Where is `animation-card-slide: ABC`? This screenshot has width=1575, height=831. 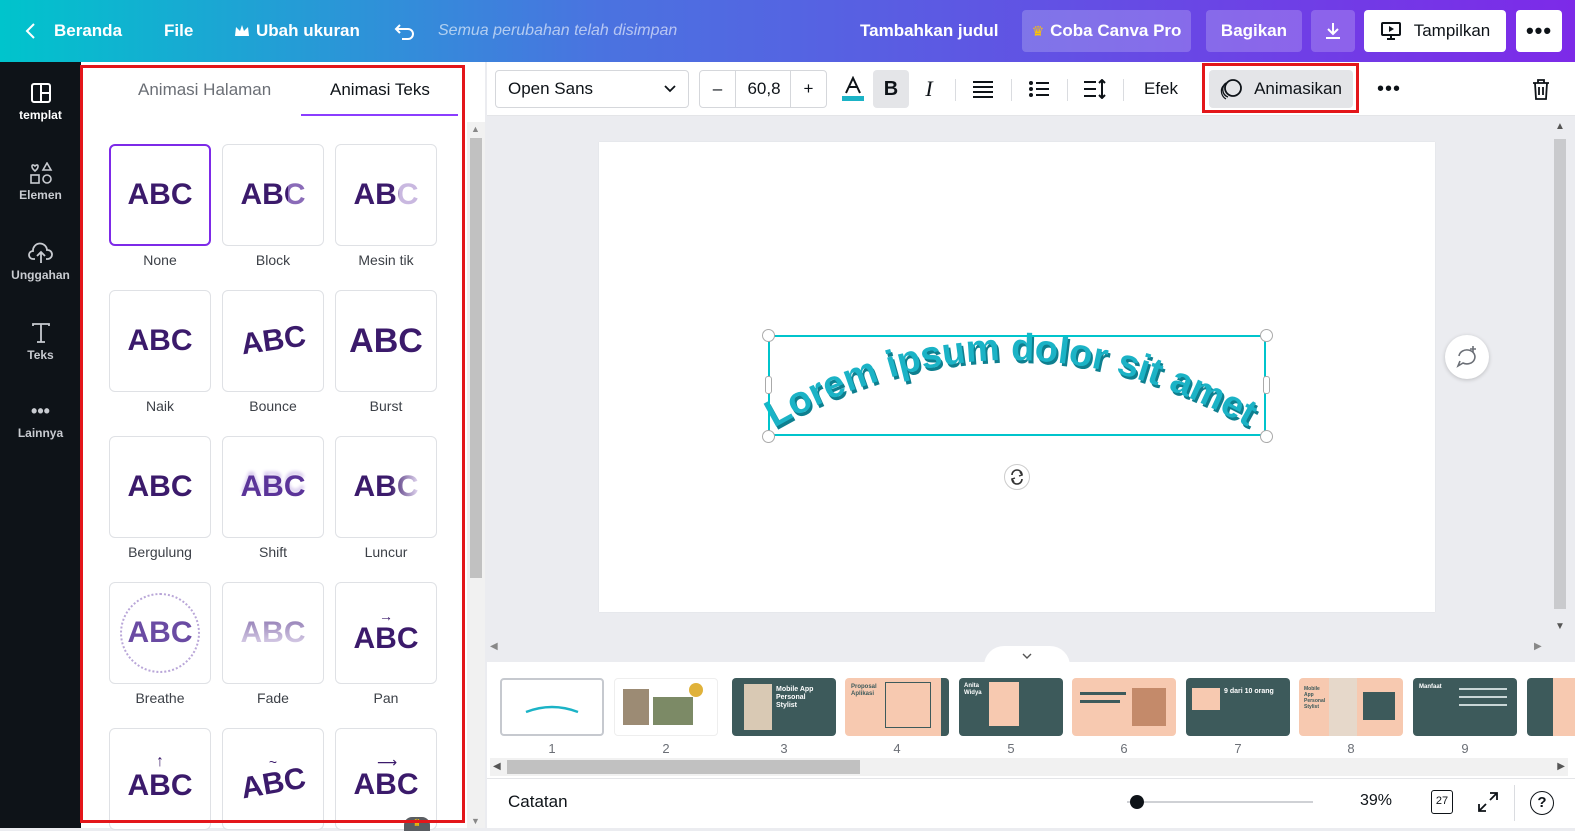 animation-card-slide: ABC is located at coordinates (386, 487).